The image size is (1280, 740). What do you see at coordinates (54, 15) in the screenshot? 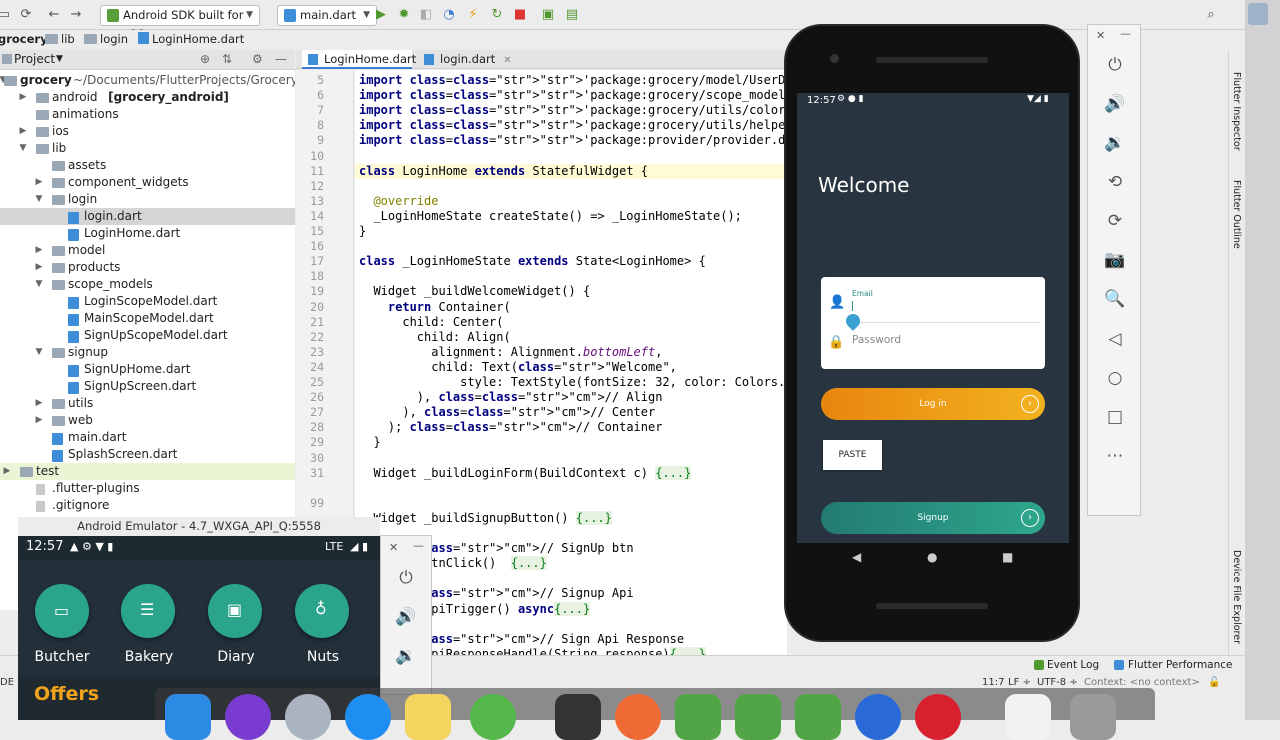
I see `back-arrow-icon: ←` at bounding box center [54, 15].